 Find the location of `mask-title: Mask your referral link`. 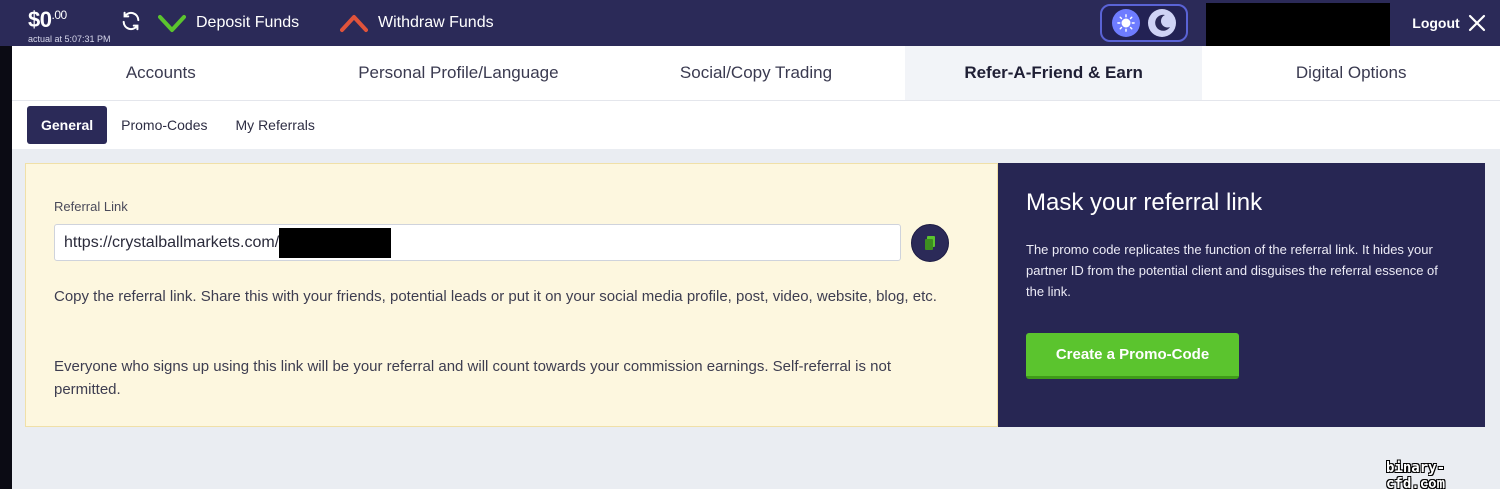

mask-title: Mask your referral link is located at coordinates (1144, 202).